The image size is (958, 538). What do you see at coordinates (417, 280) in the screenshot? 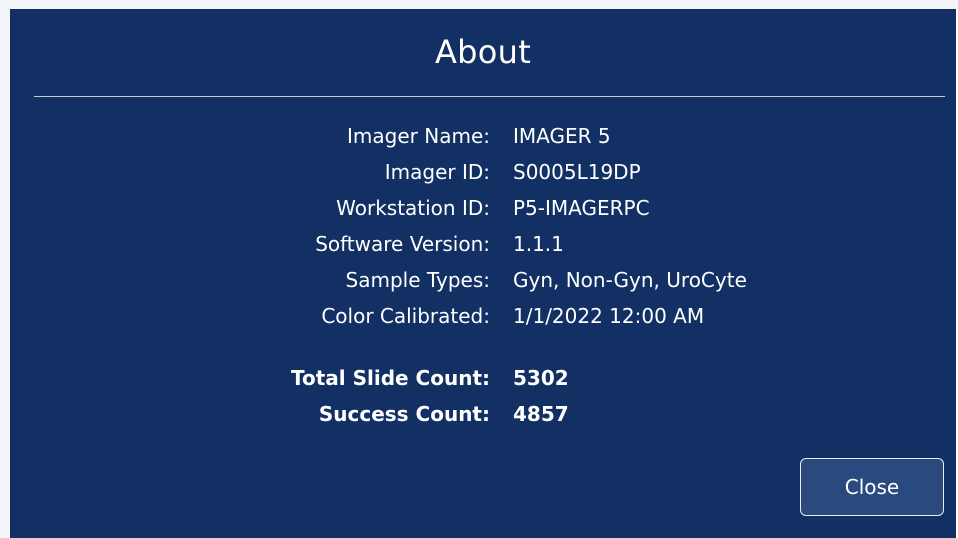
I see `detail-label: Sample Types:` at bounding box center [417, 280].